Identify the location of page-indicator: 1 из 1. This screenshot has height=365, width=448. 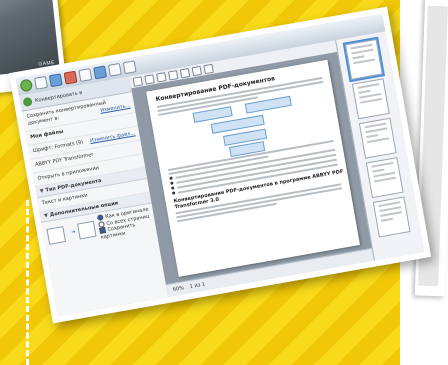
(197, 286).